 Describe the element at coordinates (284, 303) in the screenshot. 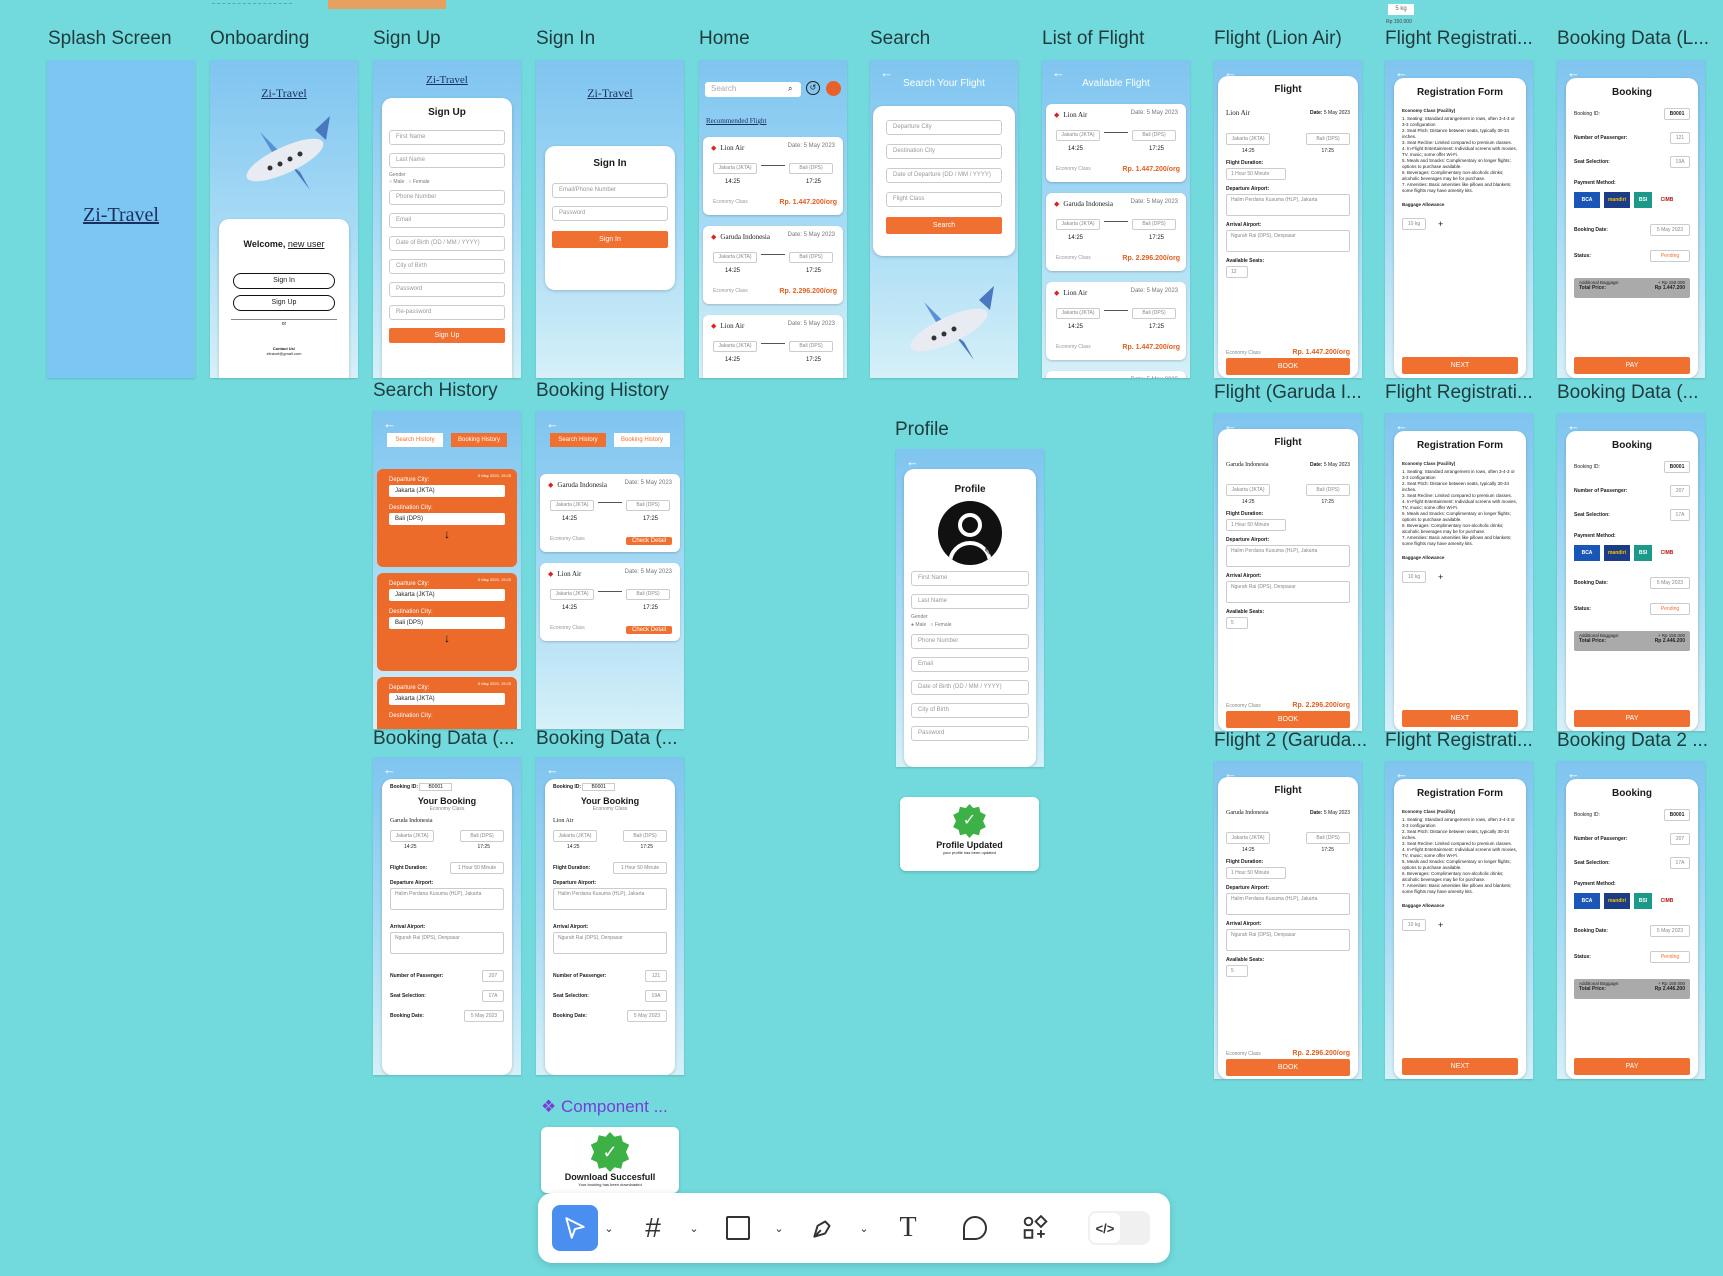

I see `onboarding-signup-button: Sign Up` at that location.